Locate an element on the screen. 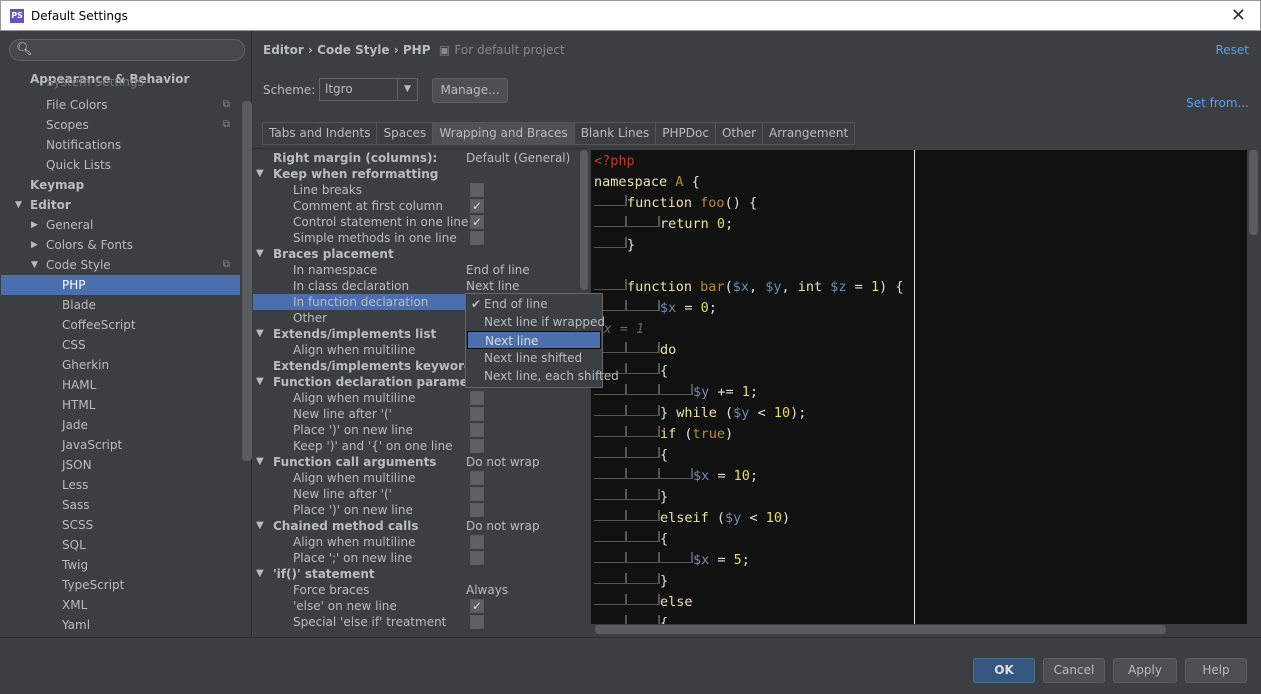 The width and height of the screenshot is (1261, 694). sidebar-item: JSON is located at coordinates (120, 465).